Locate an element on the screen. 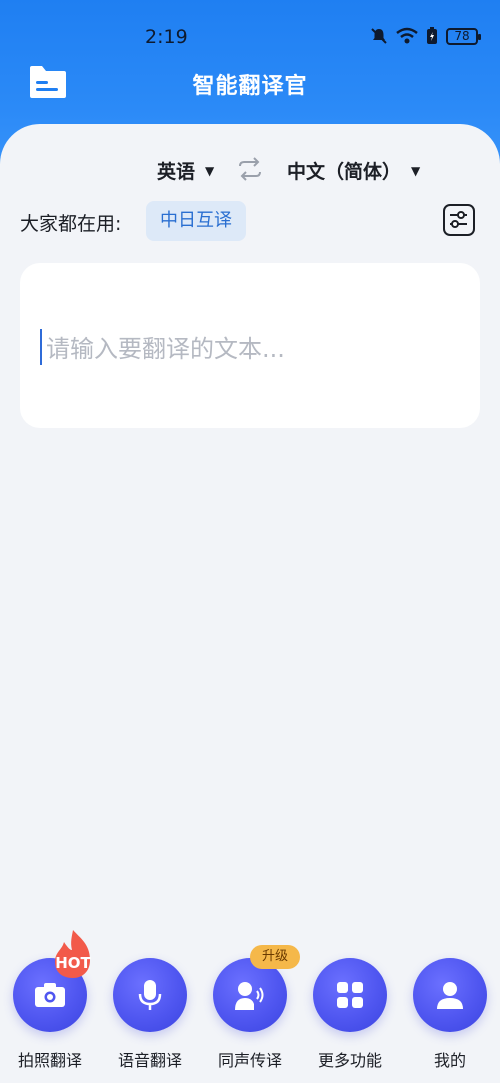 This screenshot has height=1083, width=500. camera-icon is located at coordinates (50, 995).